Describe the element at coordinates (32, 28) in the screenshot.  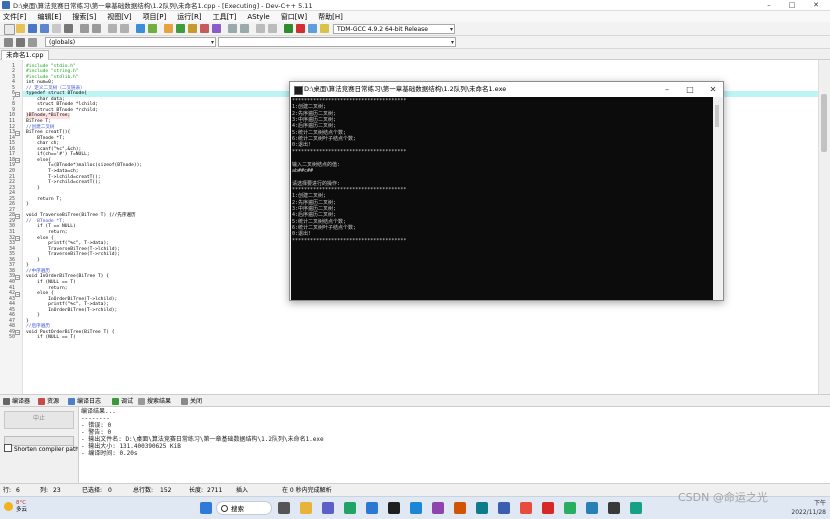
I see `save-icon` at that location.